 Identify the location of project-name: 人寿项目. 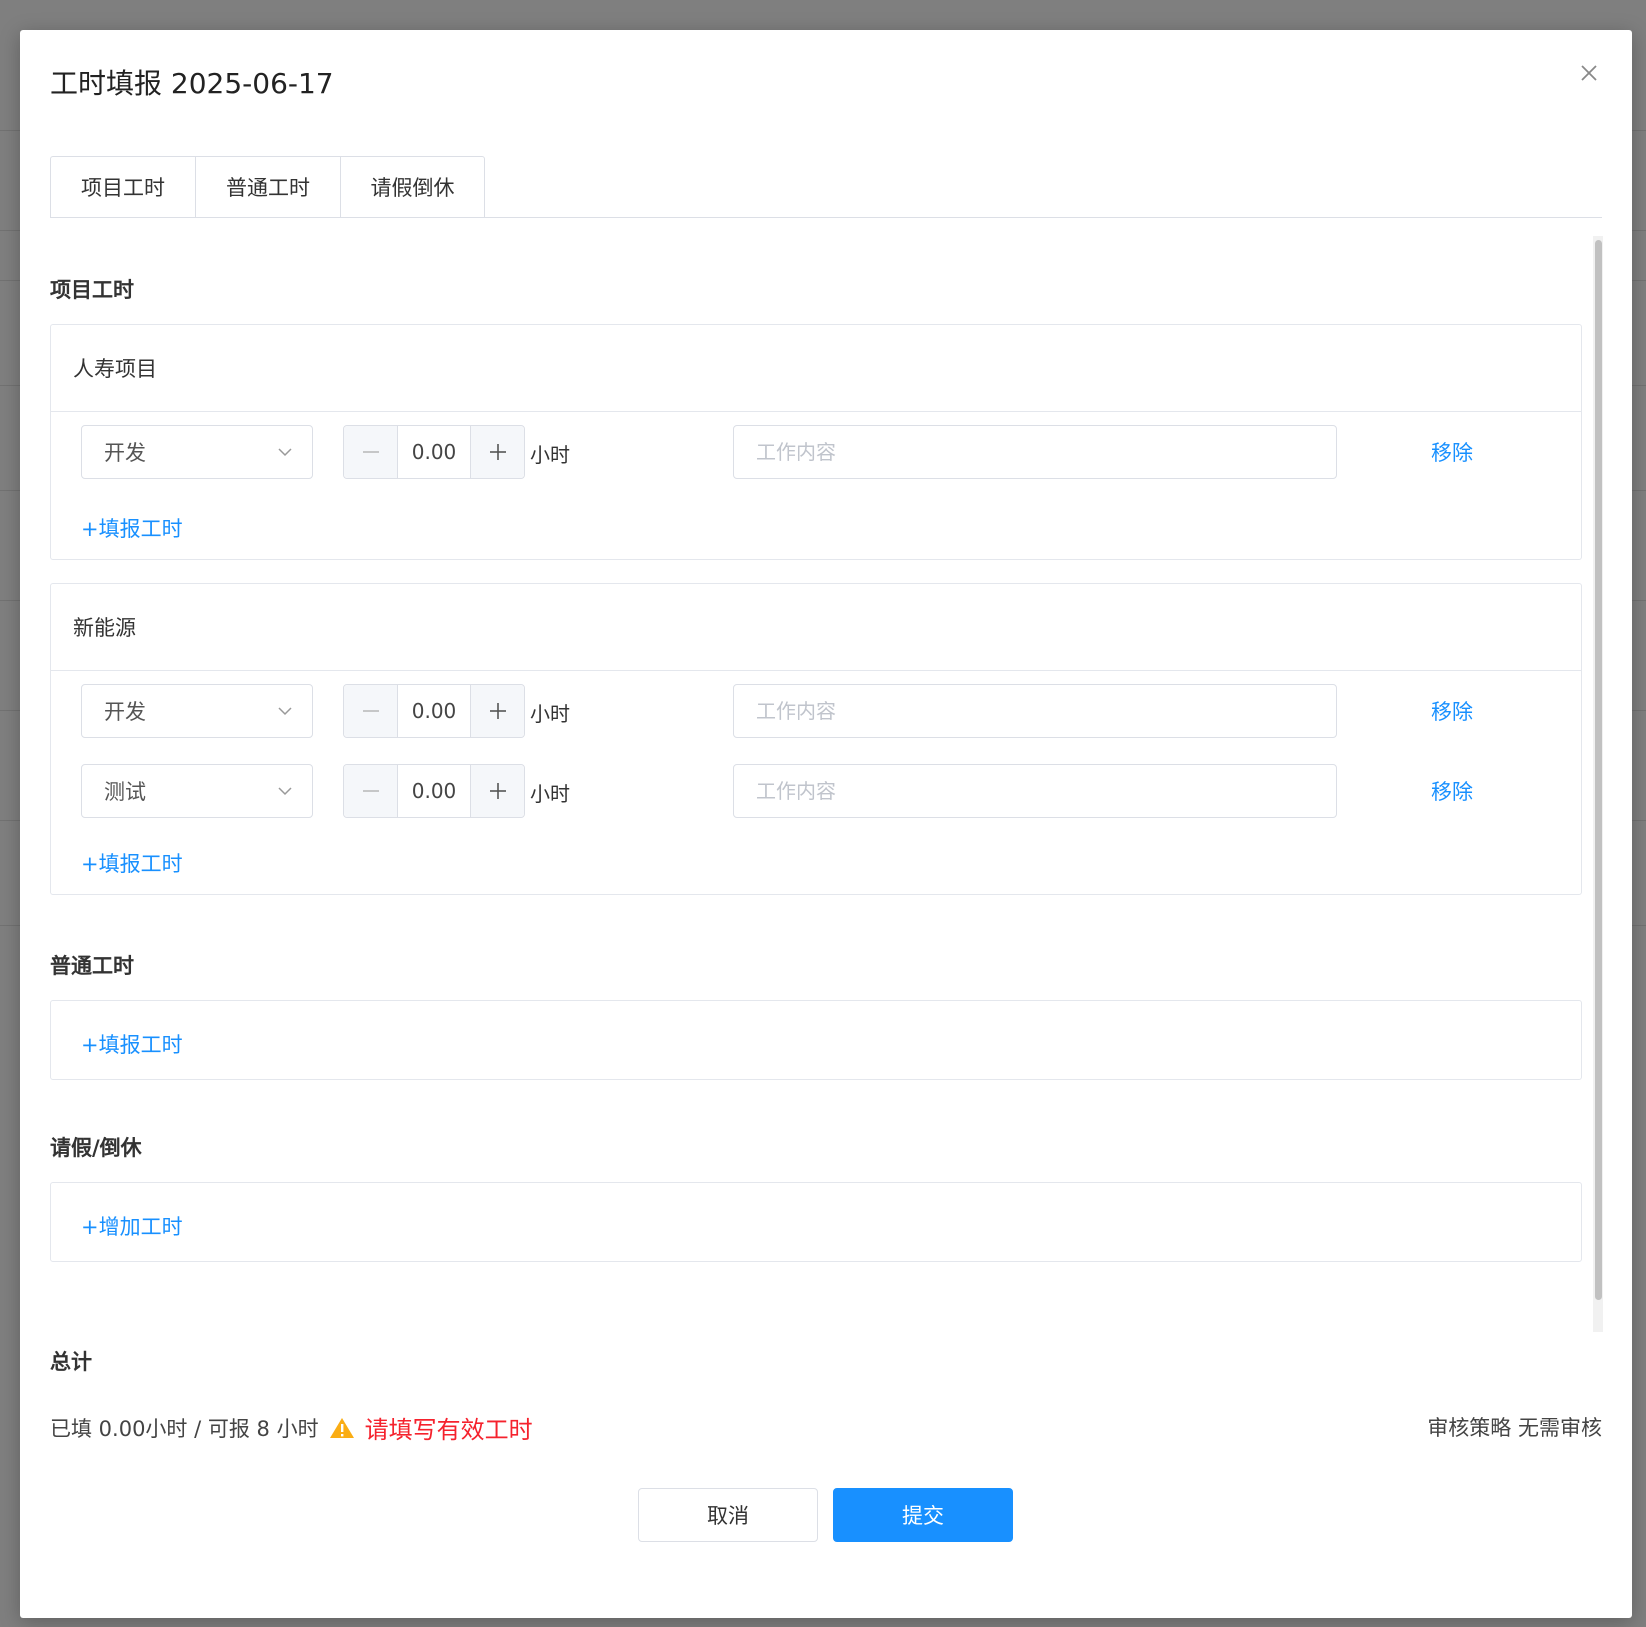
(816, 368).